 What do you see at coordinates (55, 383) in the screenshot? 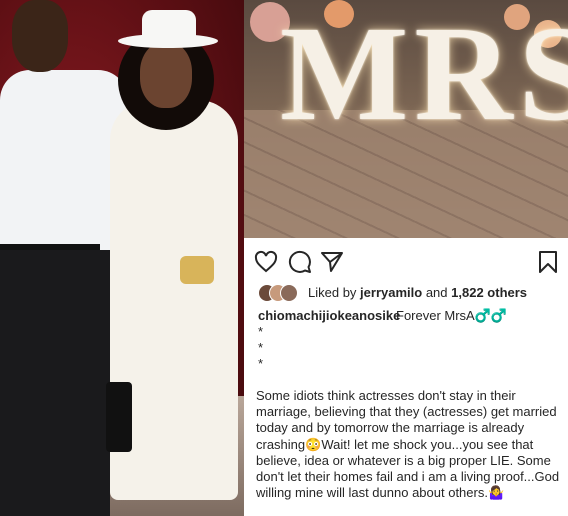
I see `man-black-trousers` at bounding box center [55, 383].